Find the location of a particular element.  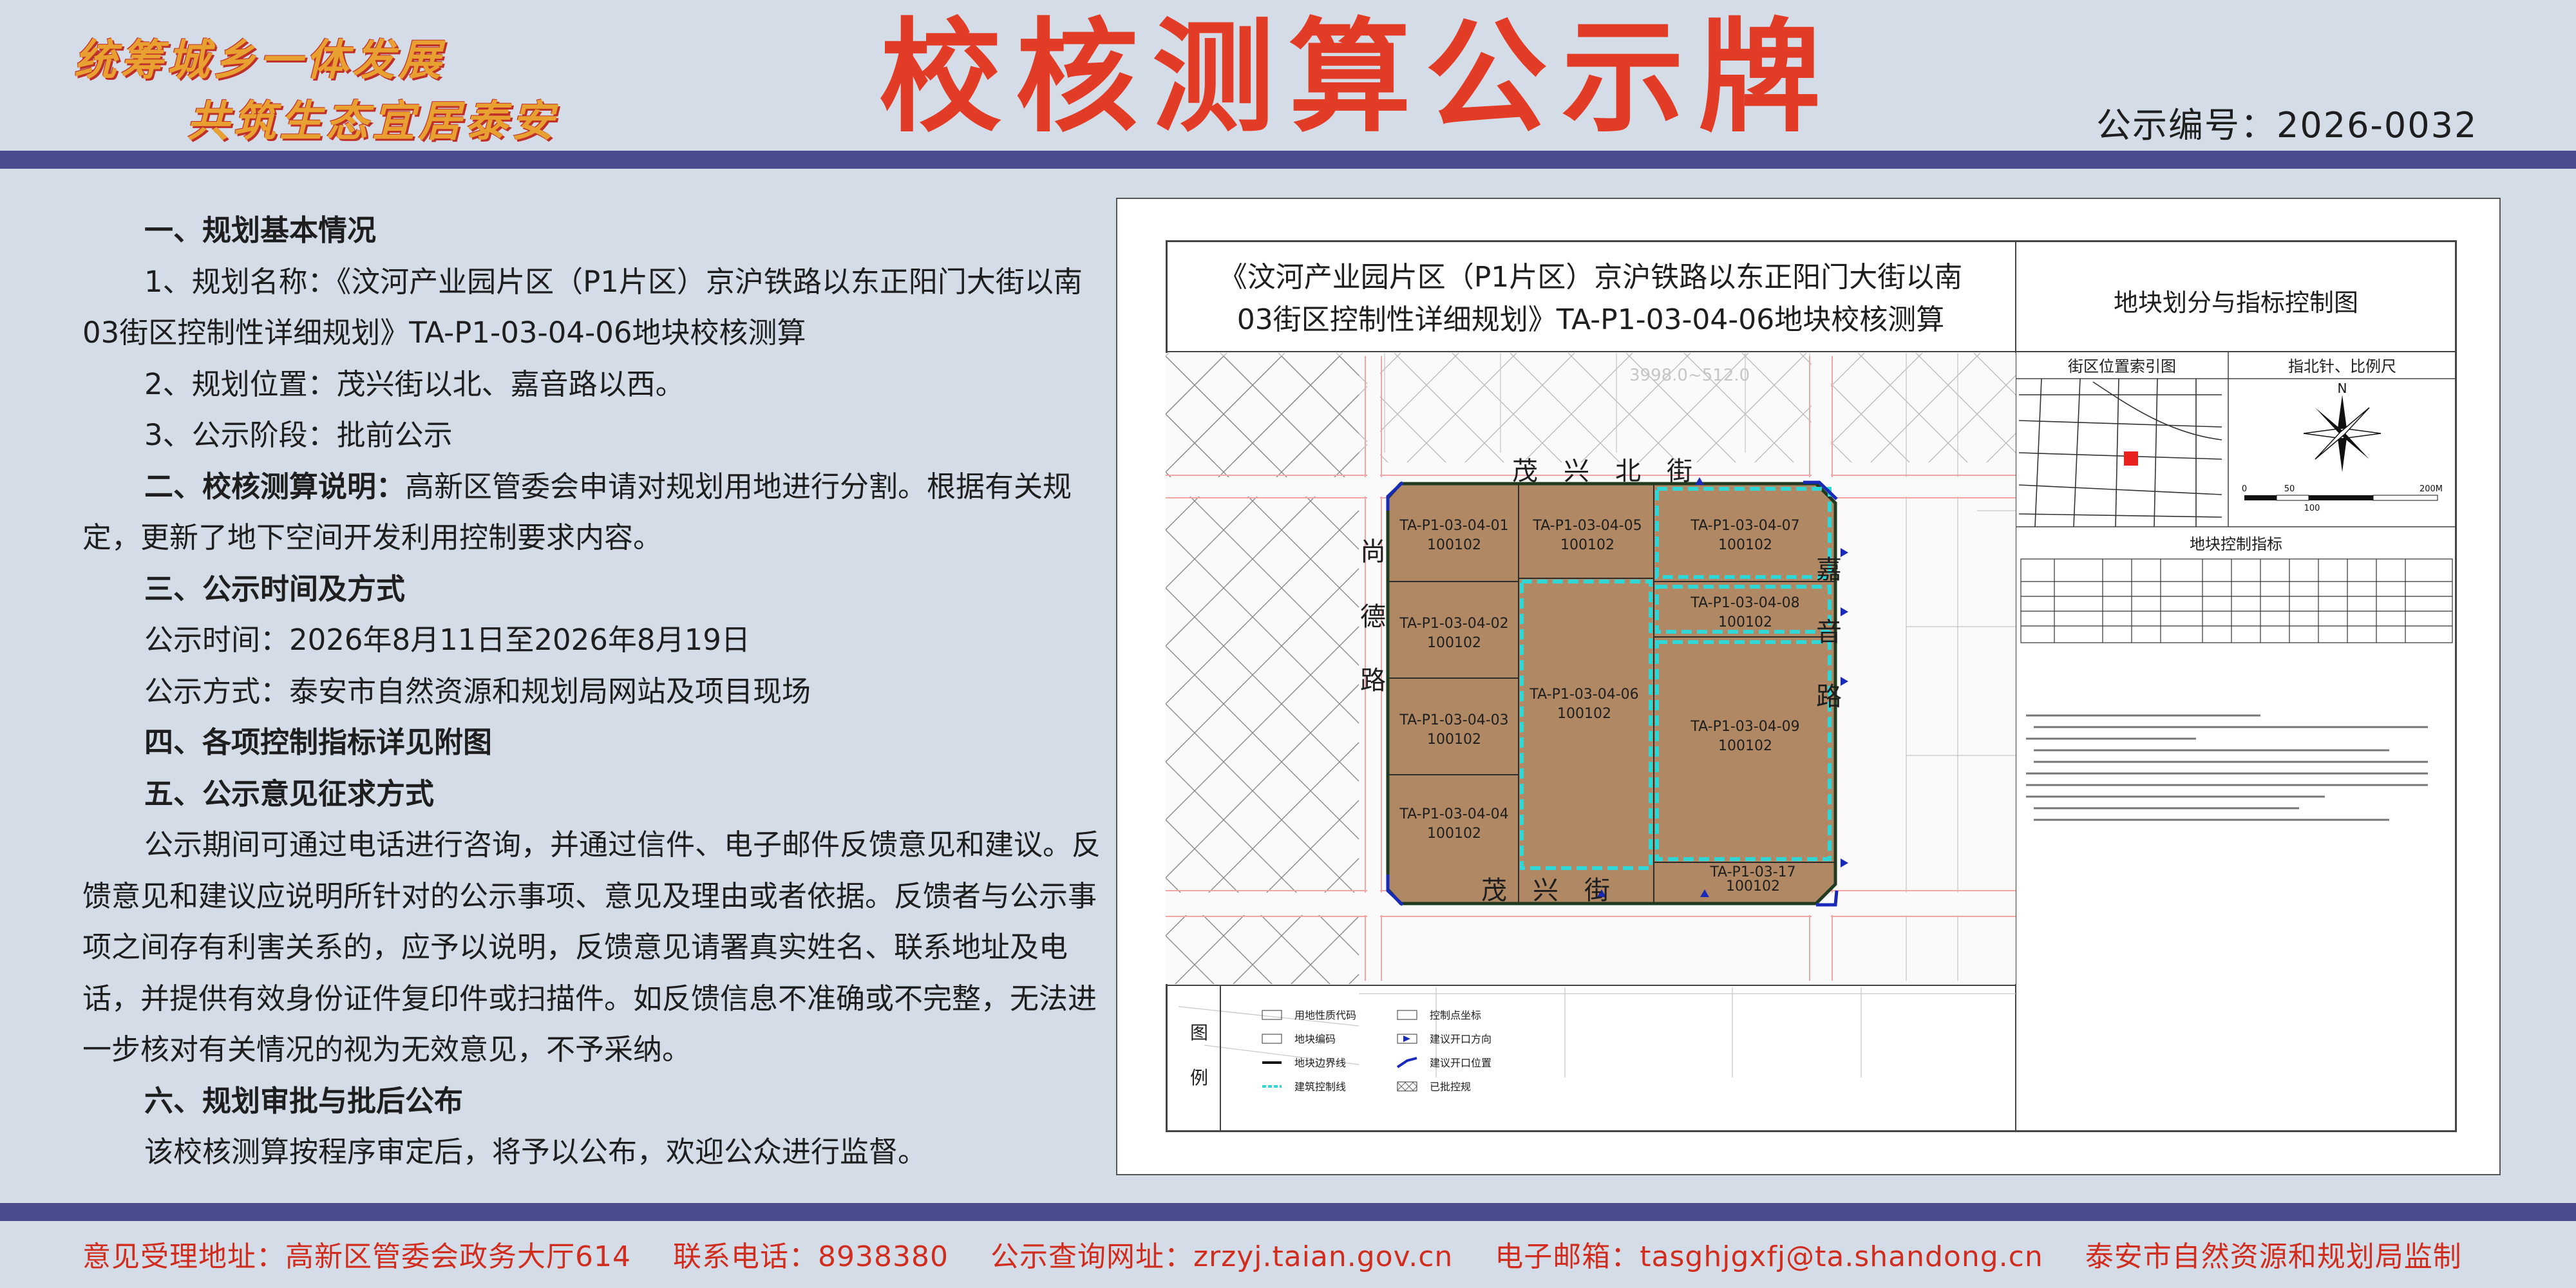

indicator-table-title: 地块控制指标 is located at coordinates (2236, 544).